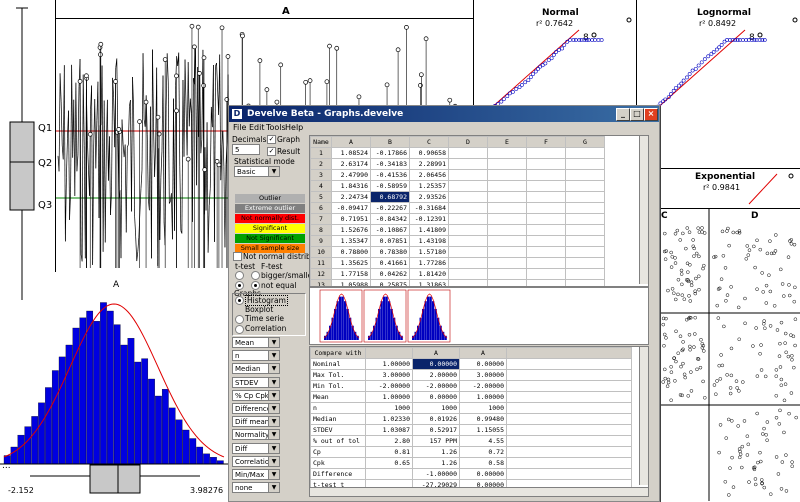 The image size is (800, 502). What do you see at coordinates (256, 408) in the screenshot?
I see `stat-select: Difference▼` at bounding box center [256, 408].